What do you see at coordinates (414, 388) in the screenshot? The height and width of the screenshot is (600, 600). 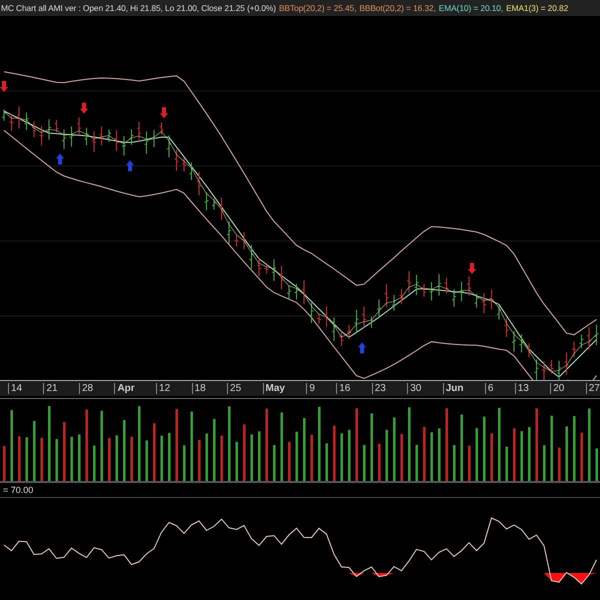 I see `date-axis-label: 30` at bounding box center [414, 388].